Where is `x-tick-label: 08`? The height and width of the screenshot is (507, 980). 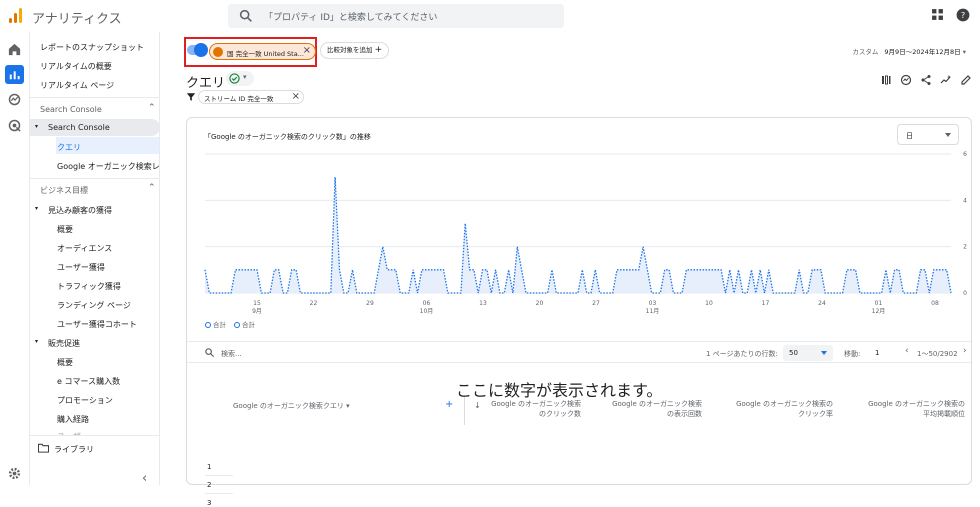
x-tick-label: 08 is located at coordinates (935, 303).